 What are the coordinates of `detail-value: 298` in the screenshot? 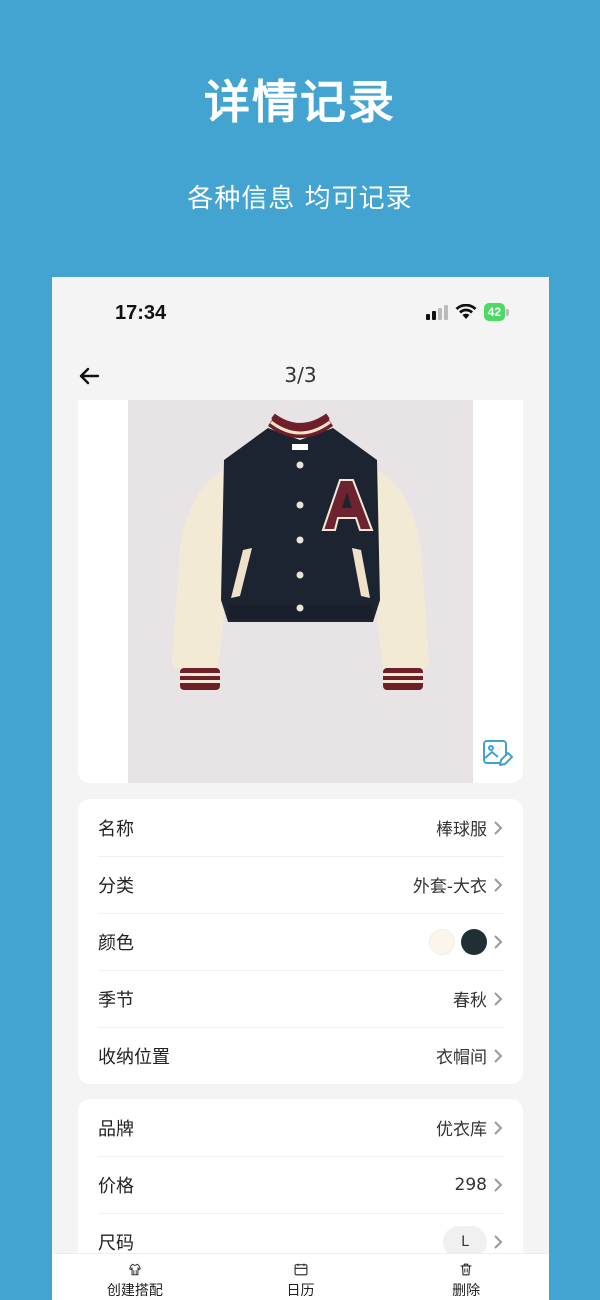 It's located at (470, 1184).